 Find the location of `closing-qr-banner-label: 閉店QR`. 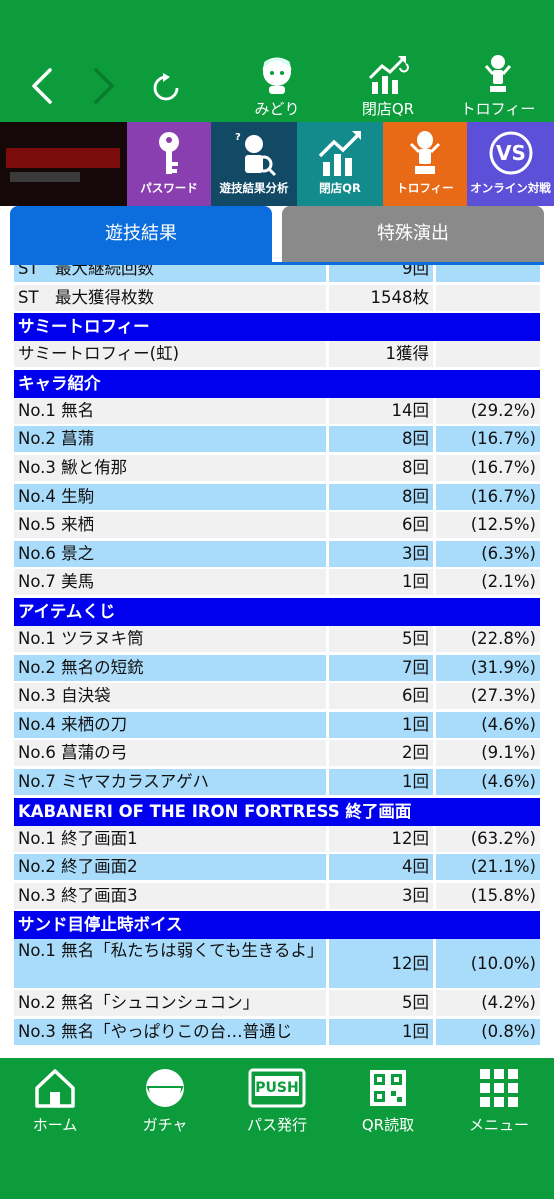

closing-qr-banner-label: 閉店QR is located at coordinates (340, 188).